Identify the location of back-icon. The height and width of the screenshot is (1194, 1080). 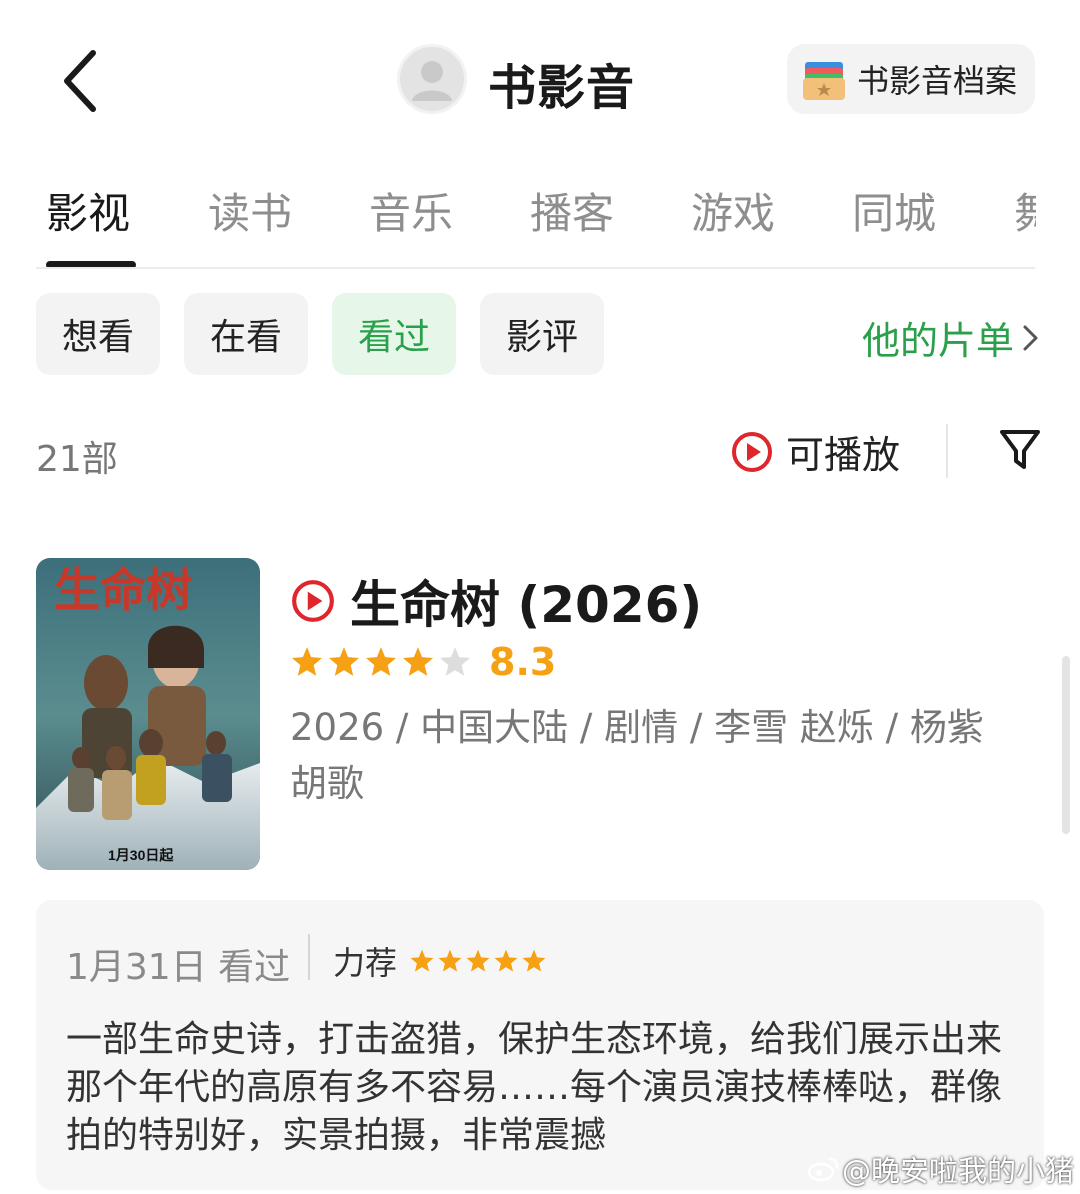
(80, 81).